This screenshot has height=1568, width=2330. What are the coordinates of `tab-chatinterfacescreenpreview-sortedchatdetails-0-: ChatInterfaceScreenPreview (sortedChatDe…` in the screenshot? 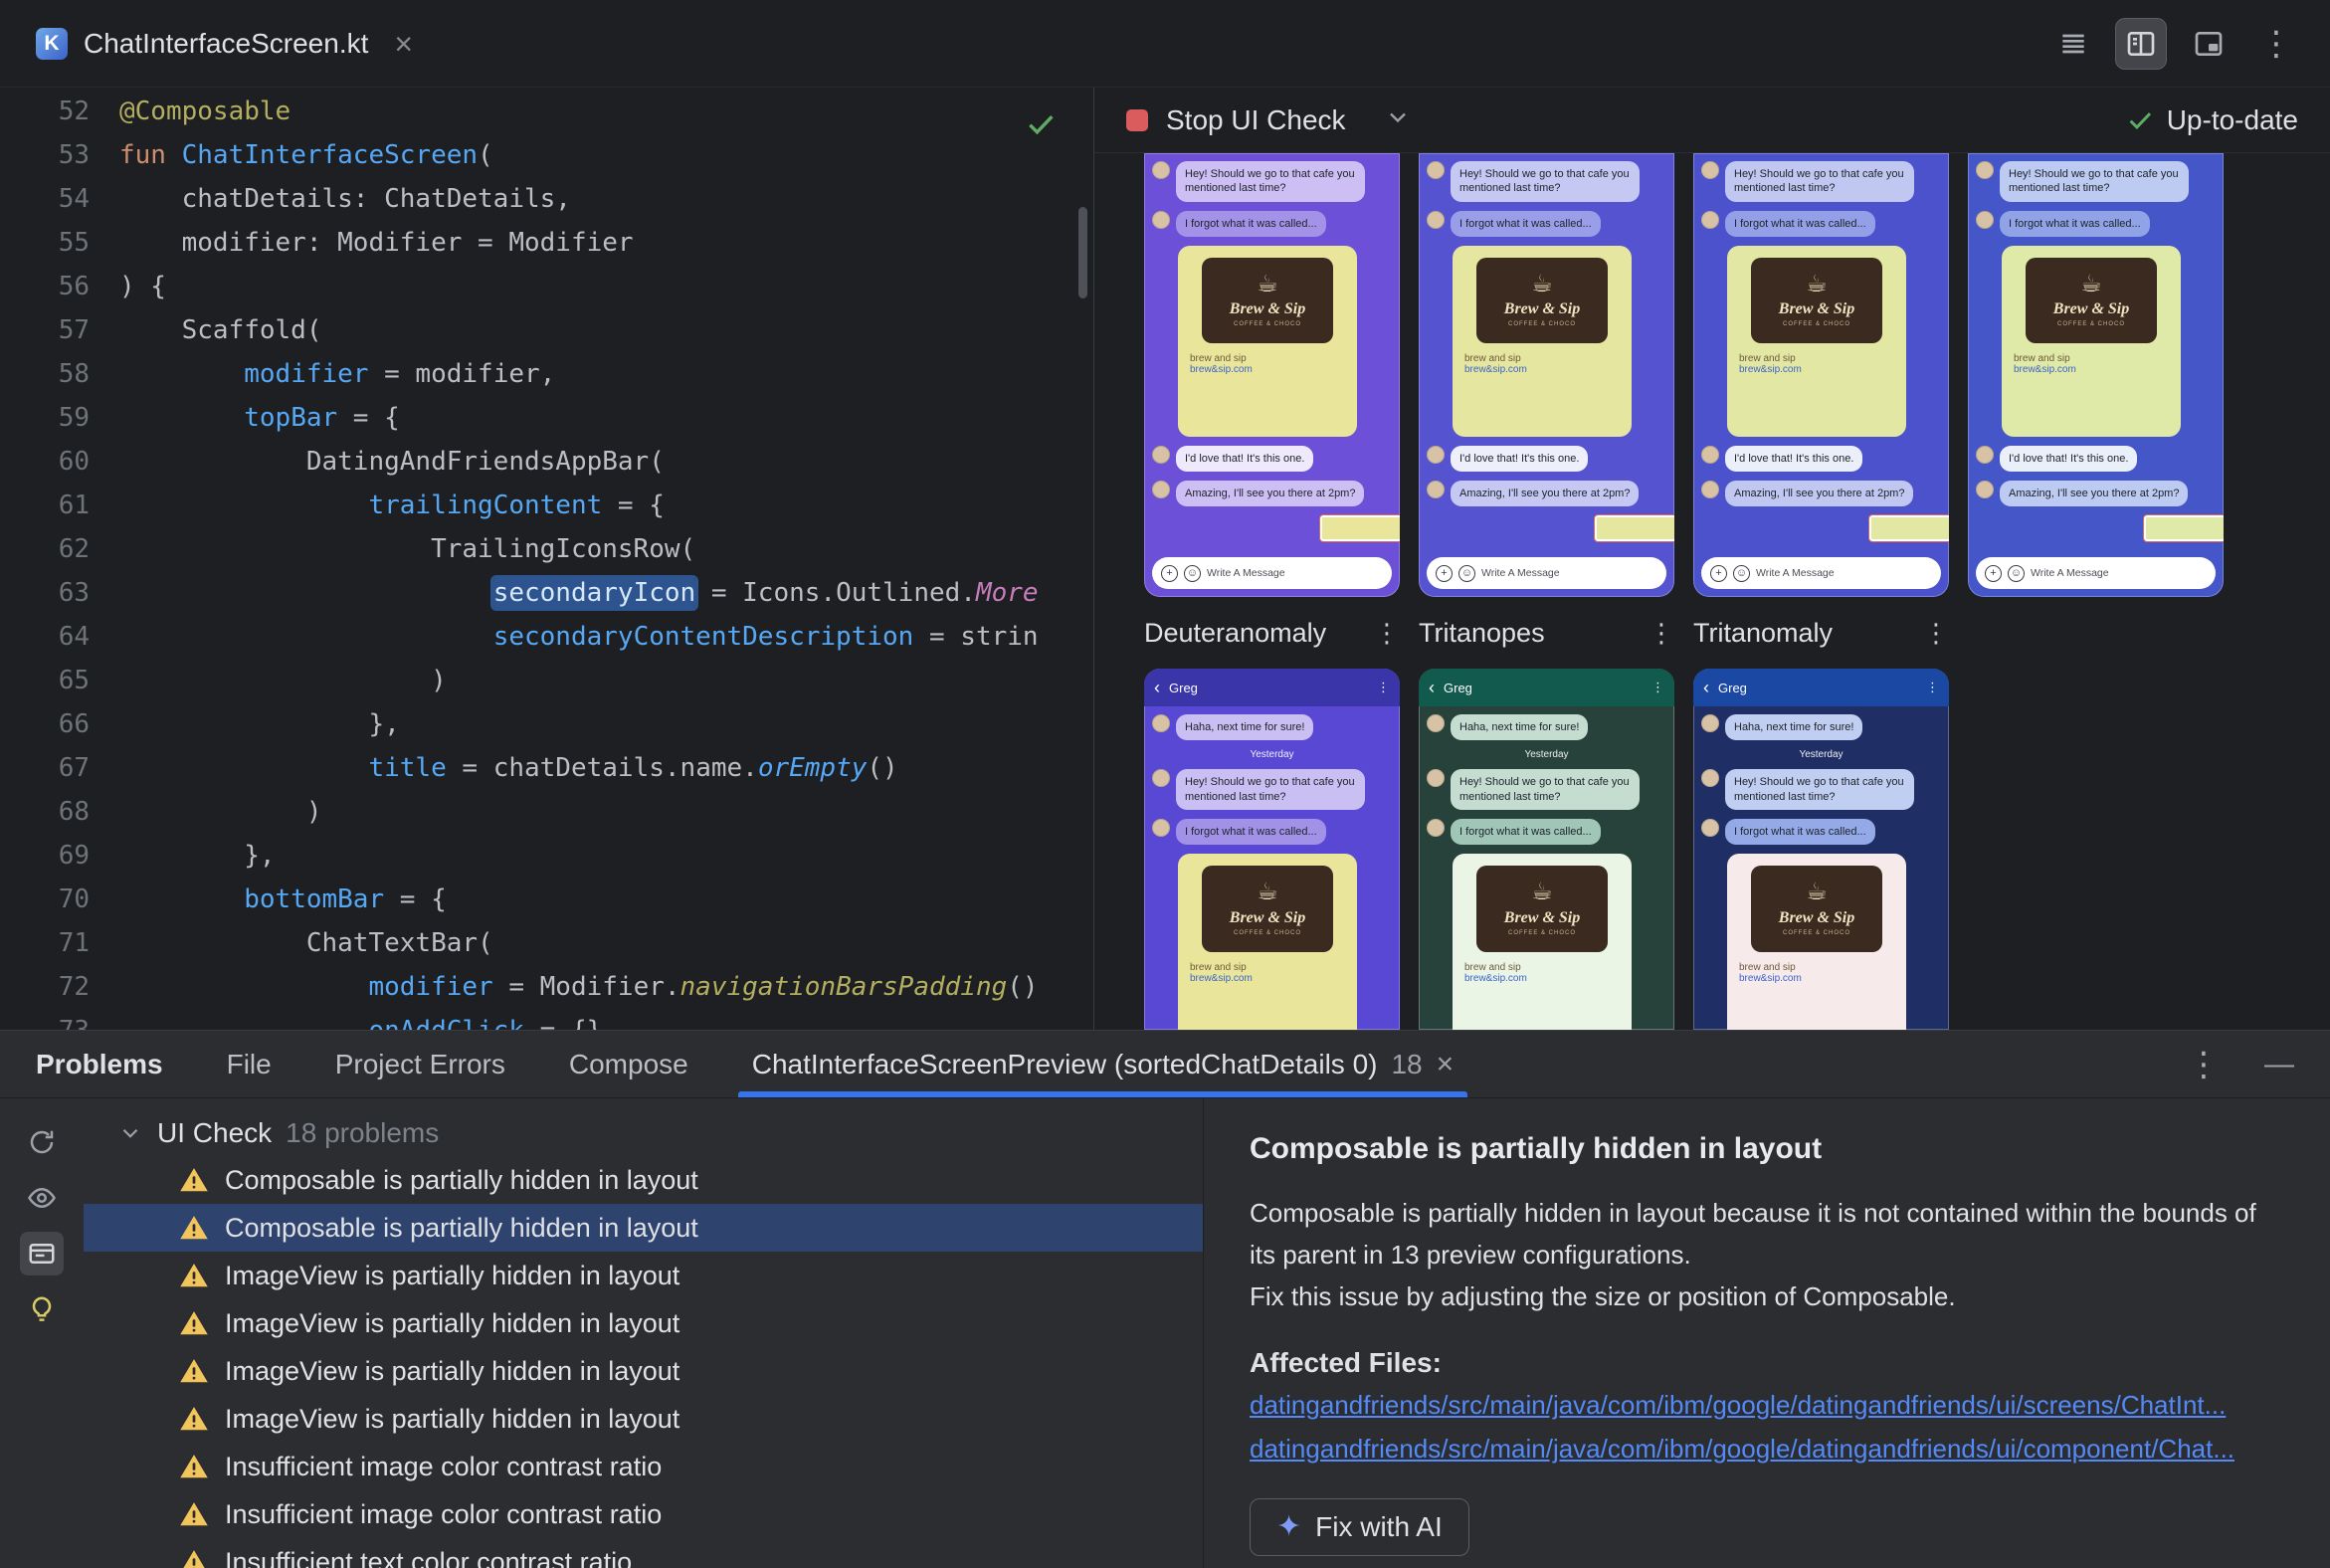 It's located at (1102, 1064).